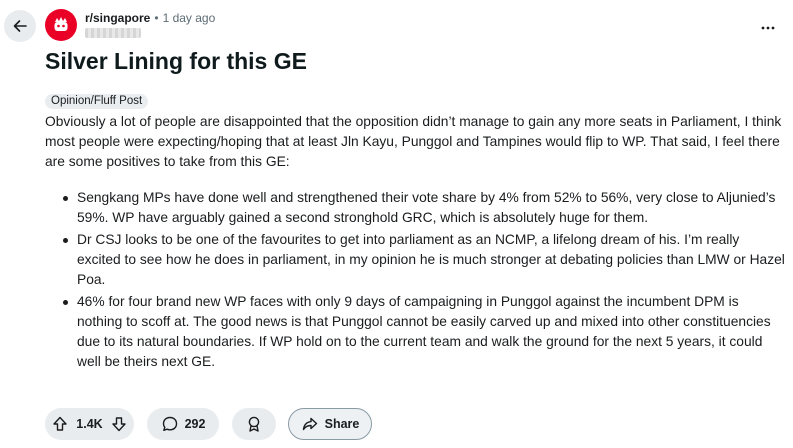  What do you see at coordinates (176, 61) in the screenshot?
I see `post-title: Silver Lining for this GE` at bounding box center [176, 61].